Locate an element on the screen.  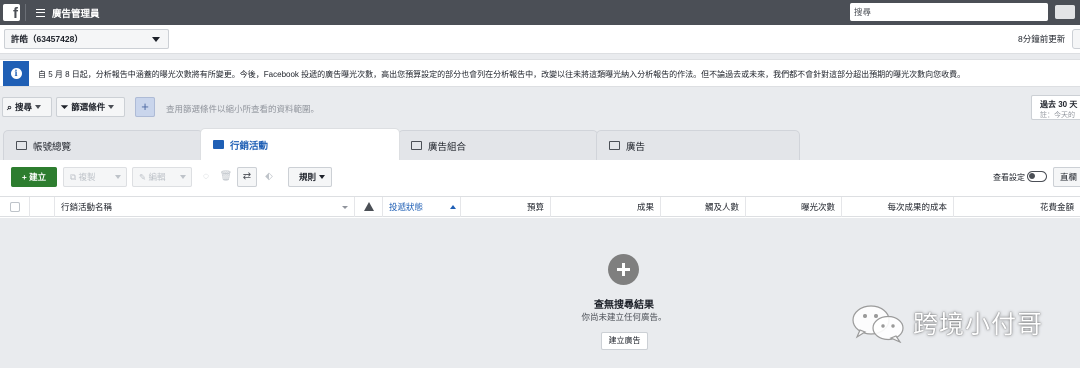
watermark-text: 跨境小付哥 is located at coordinates (978, 325).